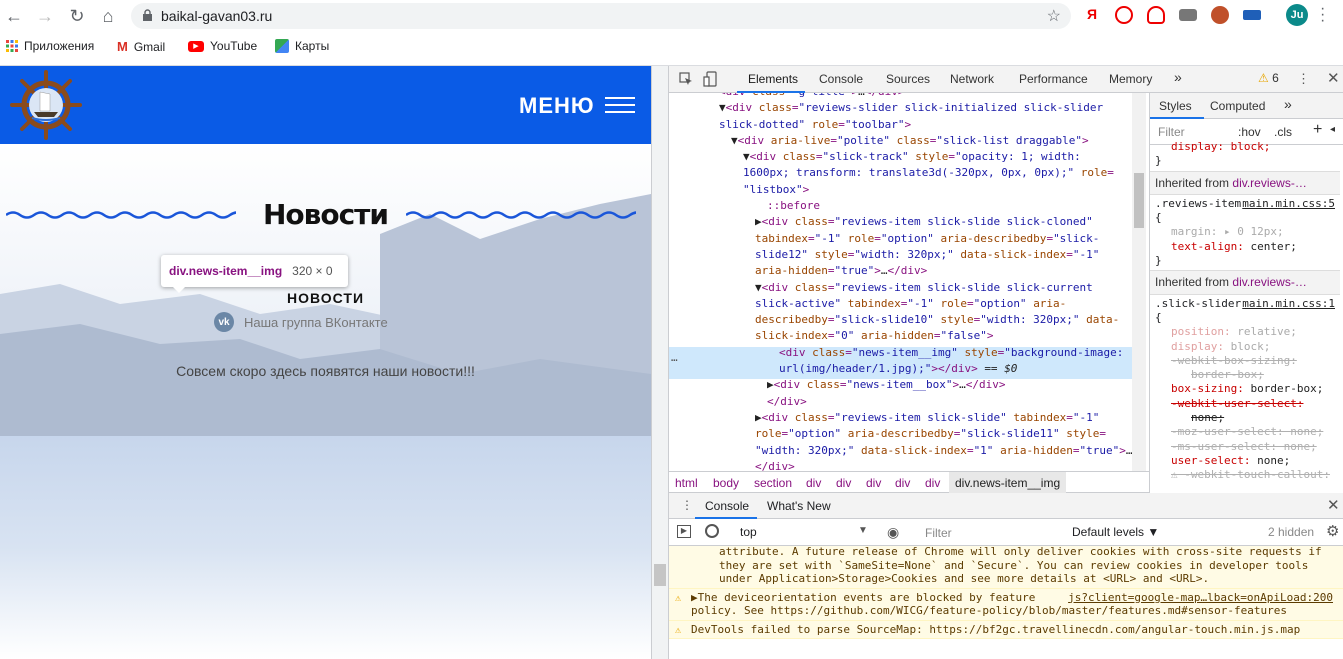  What do you see at coordinates (799, 506) in the screenshot?
I see `tab-whats-new: What's New` at bounding box center [799, 506].